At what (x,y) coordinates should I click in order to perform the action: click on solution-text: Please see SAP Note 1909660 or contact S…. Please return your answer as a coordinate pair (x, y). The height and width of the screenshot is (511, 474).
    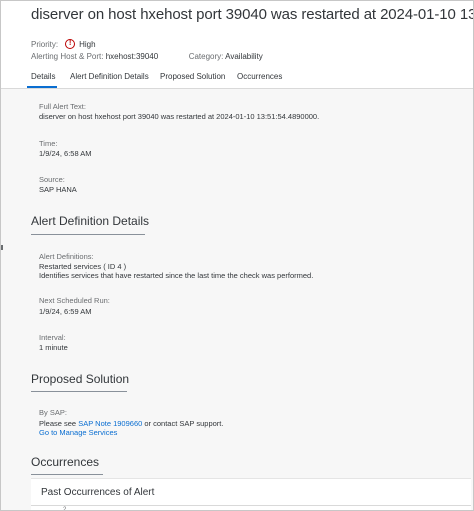
    Looking at the image, I should click on (131, 423).